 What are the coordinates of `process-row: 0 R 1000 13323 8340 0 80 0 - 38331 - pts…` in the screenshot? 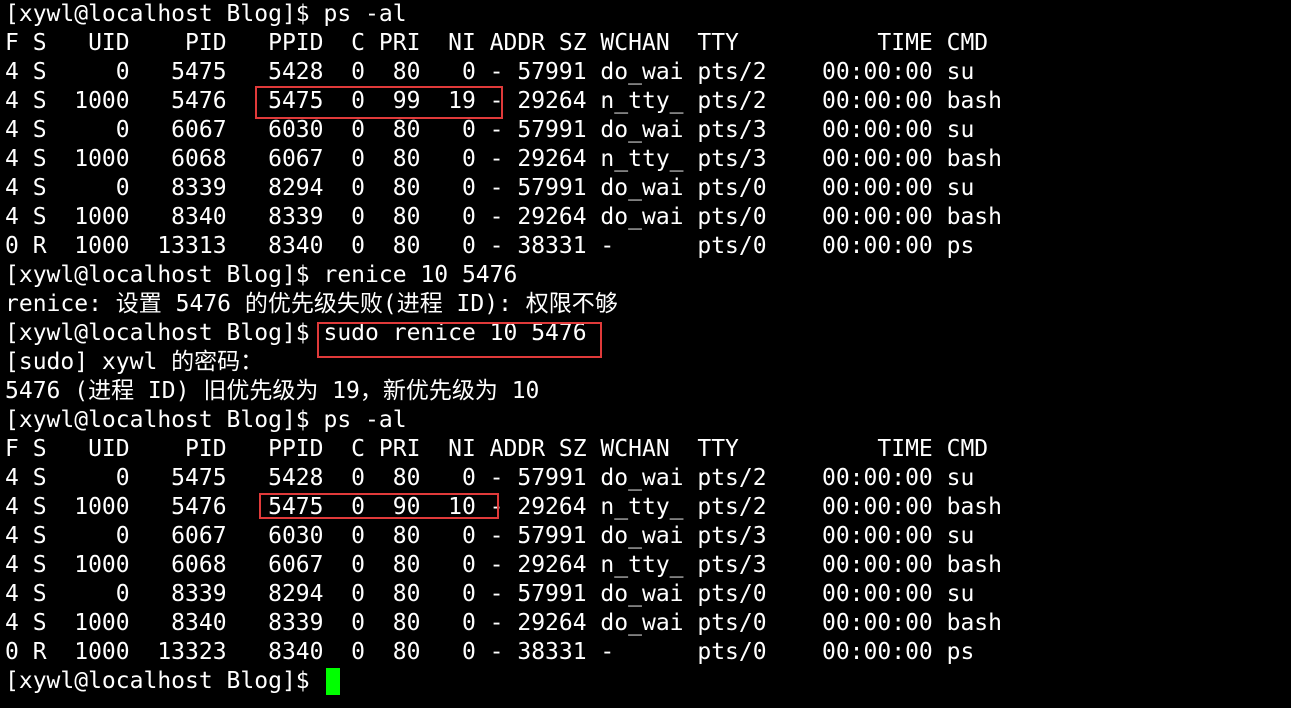 It's located at (490, 652).